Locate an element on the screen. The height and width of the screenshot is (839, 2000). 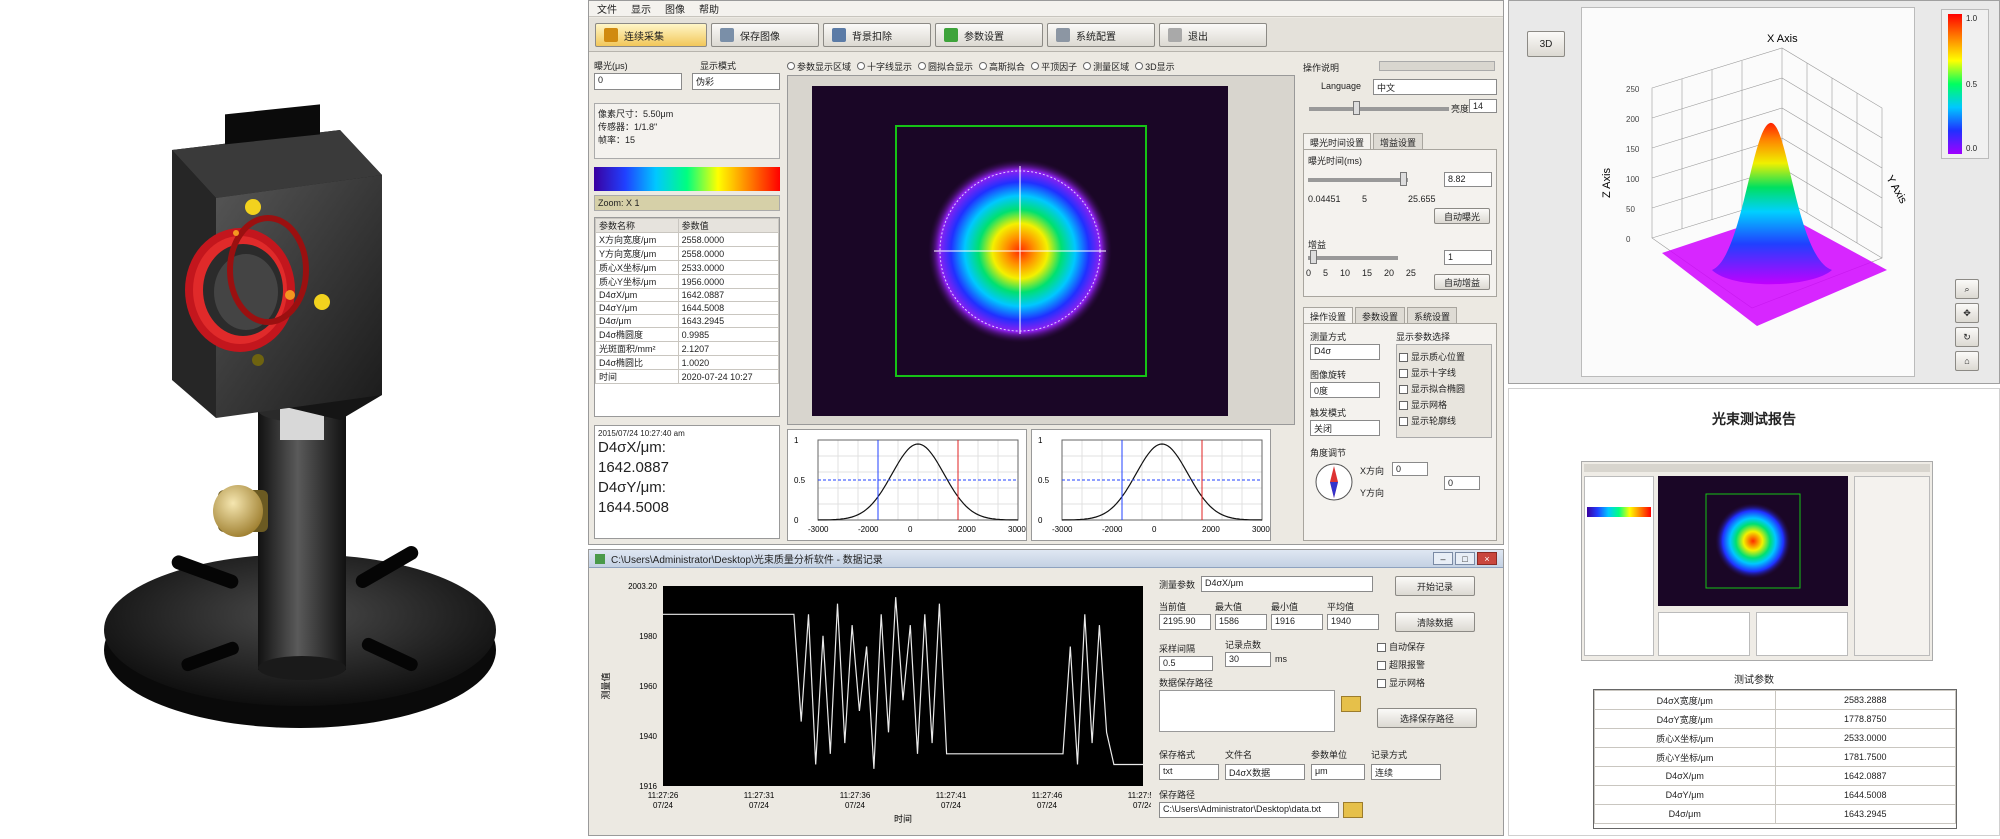
display-mode-select: 伪彩 is located at coordinates (736, 81).